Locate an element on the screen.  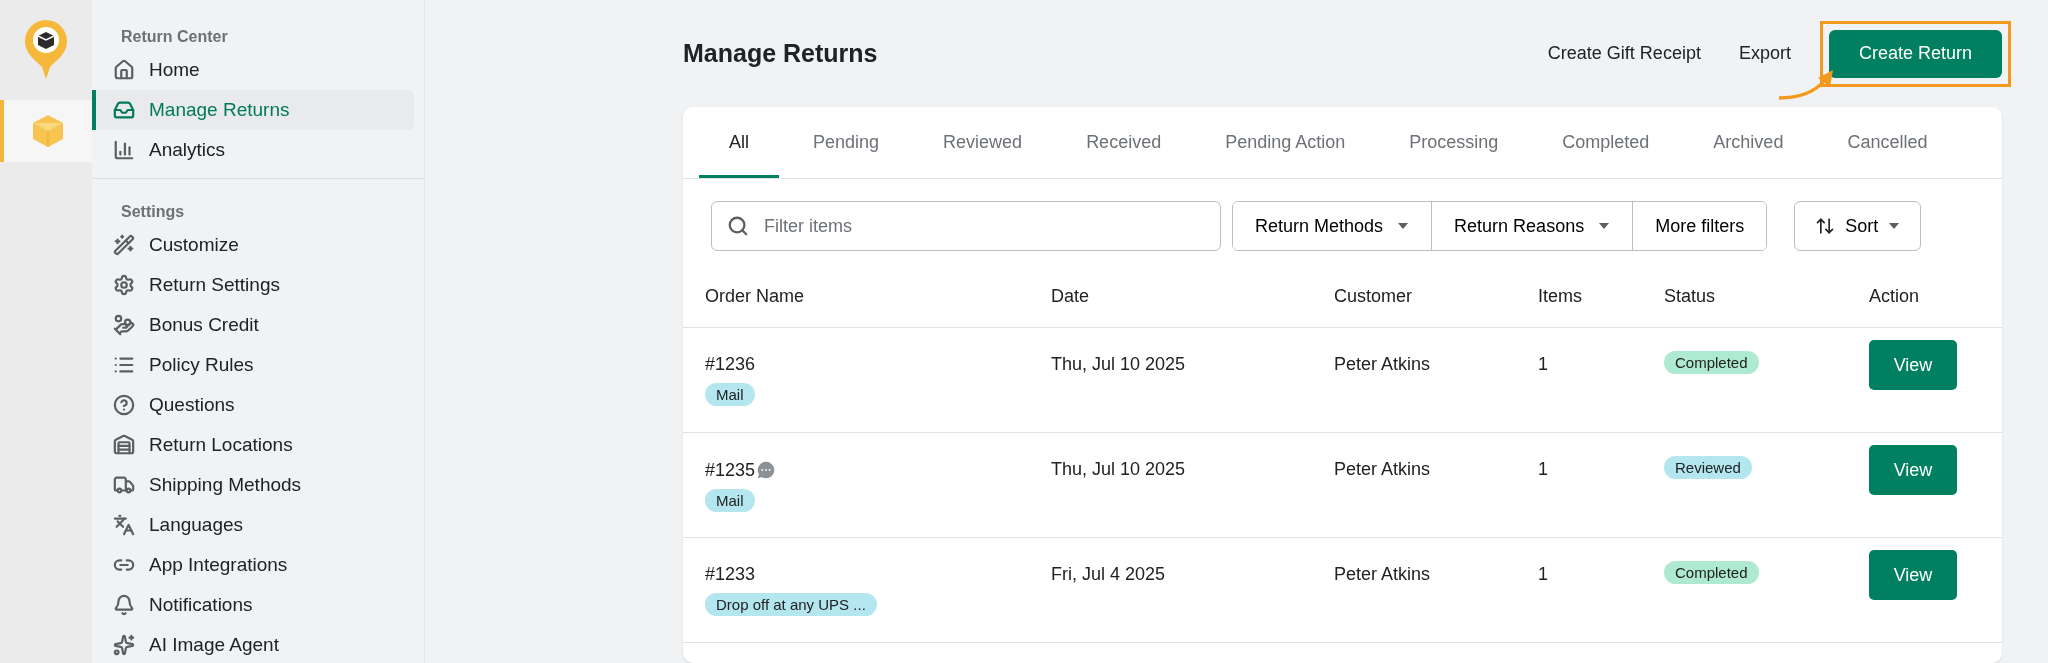
sparkles-icon is located at coordinates (124, 645).